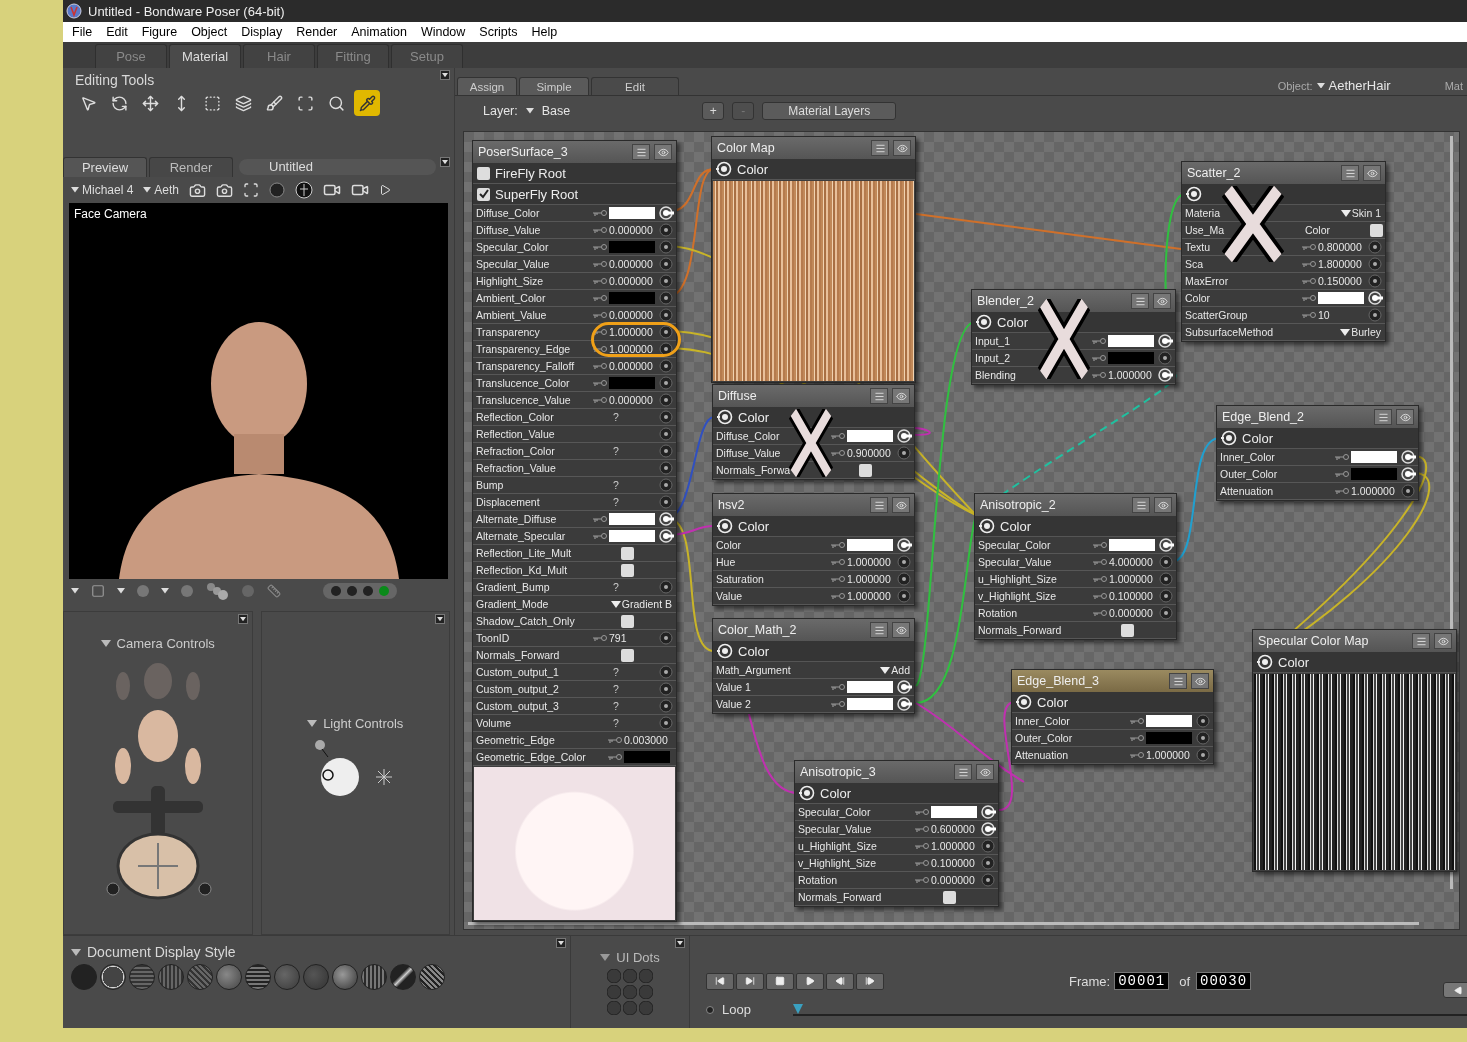 The height and width of the screenshot is (1042, 1467). Describe the element at coordinates (813, 505) in the screenshot. I see `node-header: hsv2` at that location.